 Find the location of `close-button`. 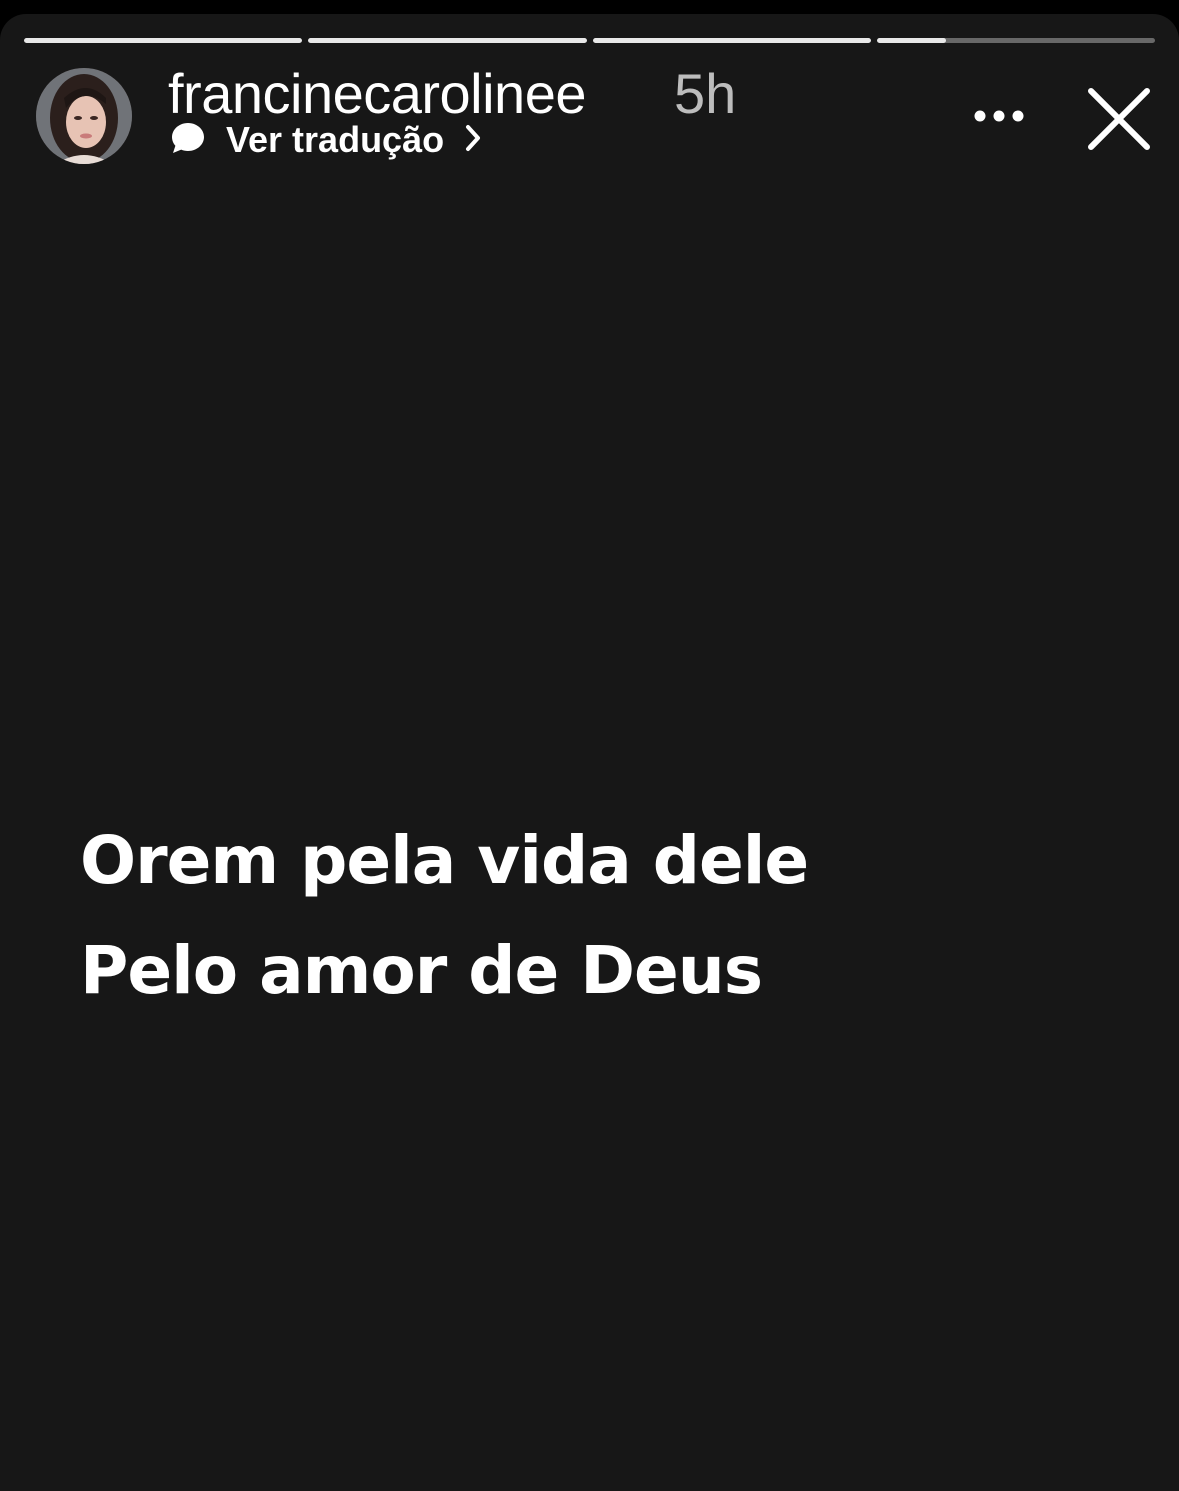

close-button is located at coordinates (1119, 119).